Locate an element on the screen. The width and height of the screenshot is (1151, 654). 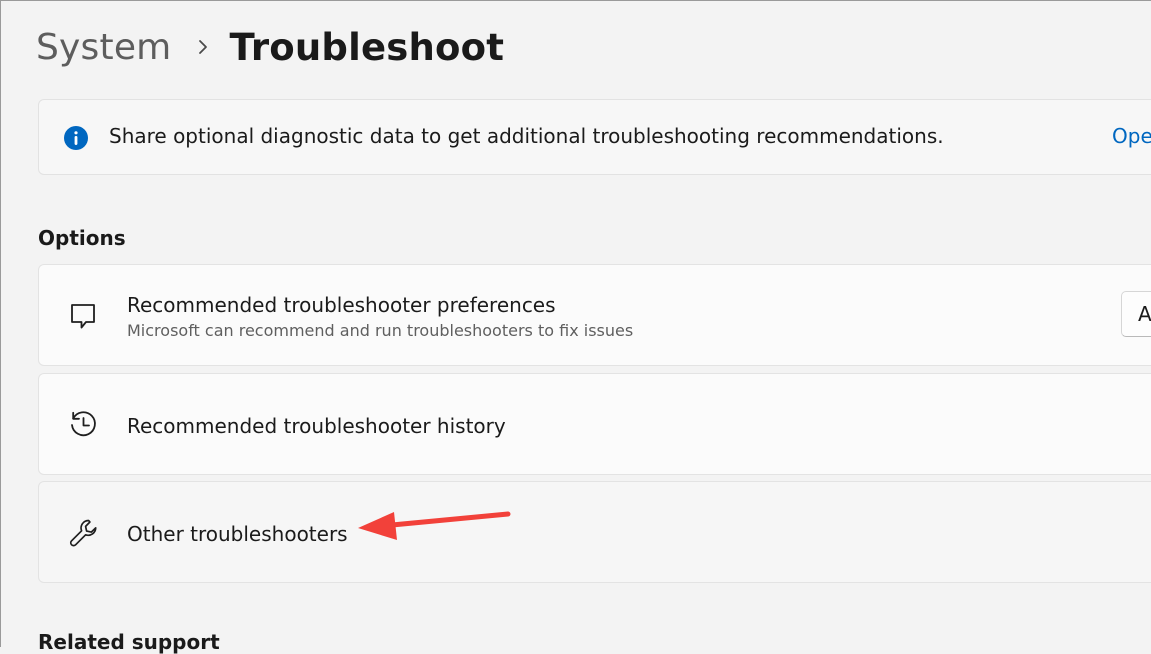
troubleshooter-history-title: Recommended troubleshooter history is located at coordinates (316, 426).